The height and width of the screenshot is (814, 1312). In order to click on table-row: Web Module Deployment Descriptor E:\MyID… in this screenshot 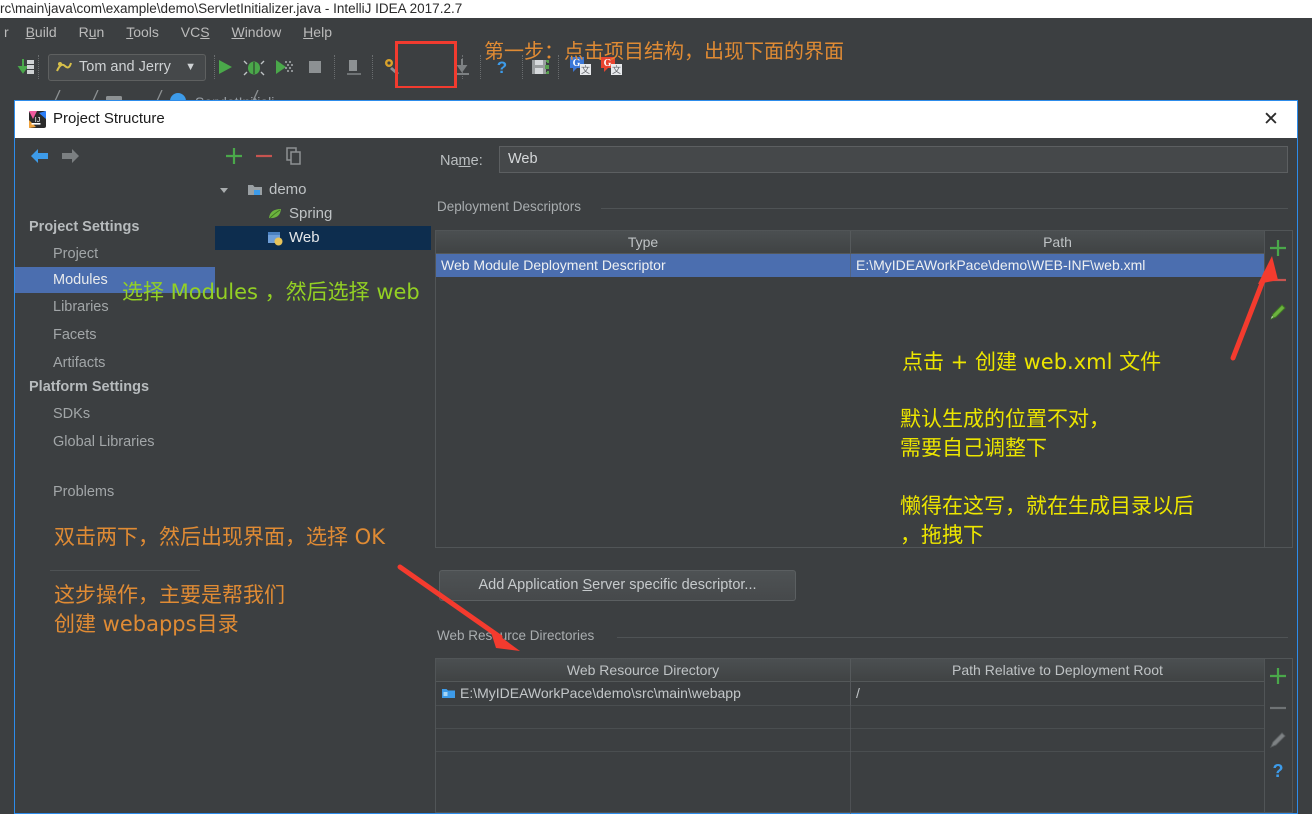, I will do `click(850, 265)`.